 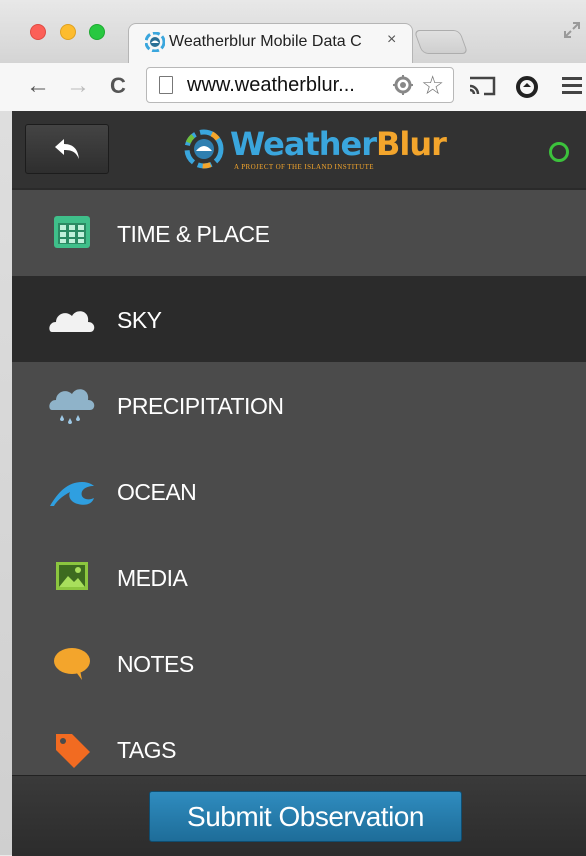 I want to click on menu-label-tags: TAGS, so click(x=146, y=750).